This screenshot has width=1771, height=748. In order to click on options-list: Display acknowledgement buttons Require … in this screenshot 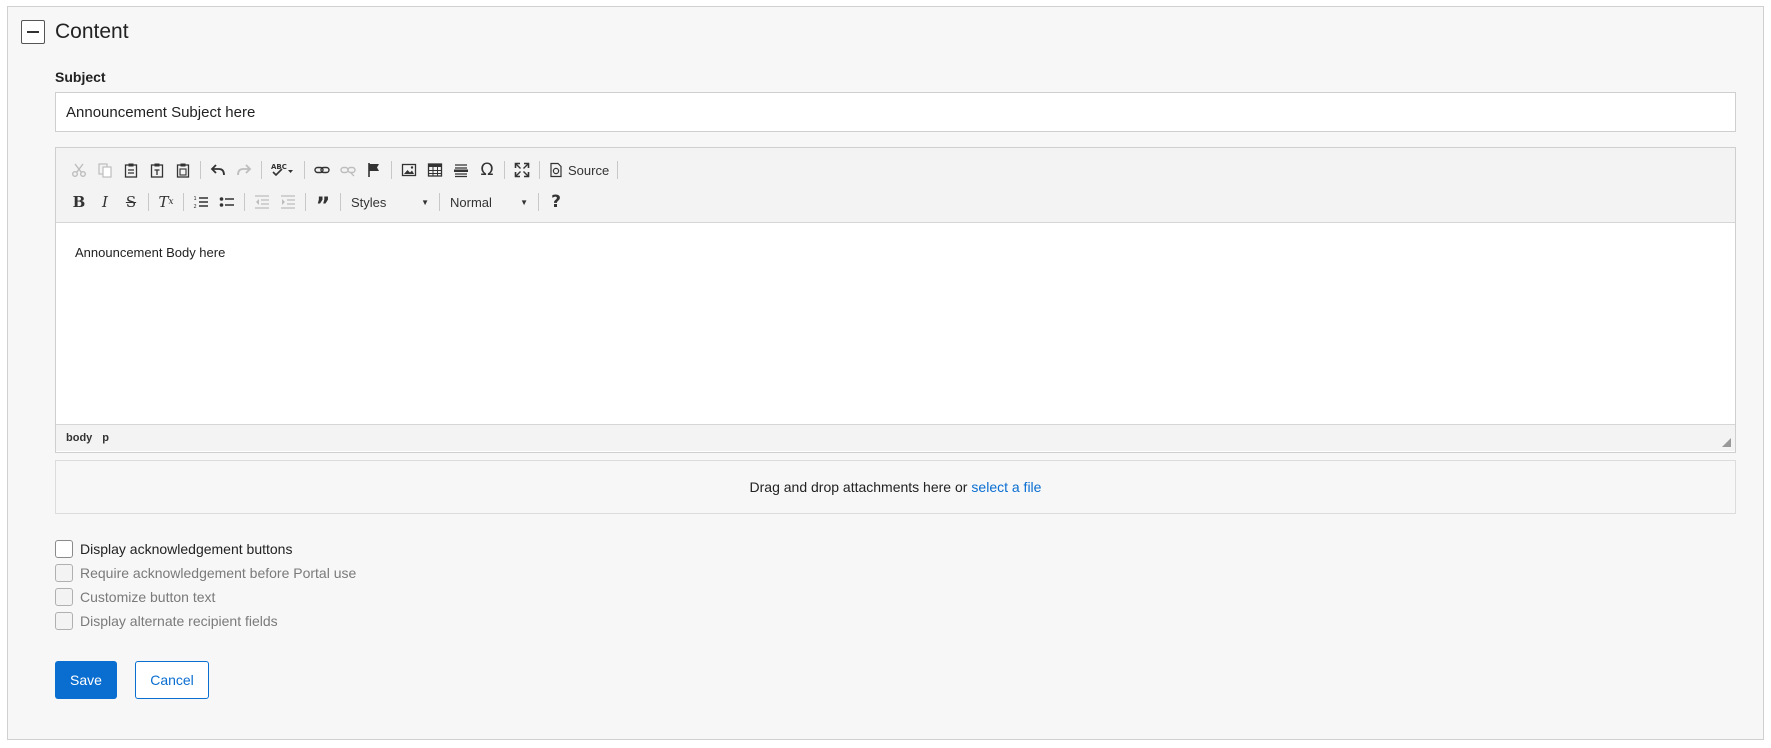, I will do `click(205, 585)`.